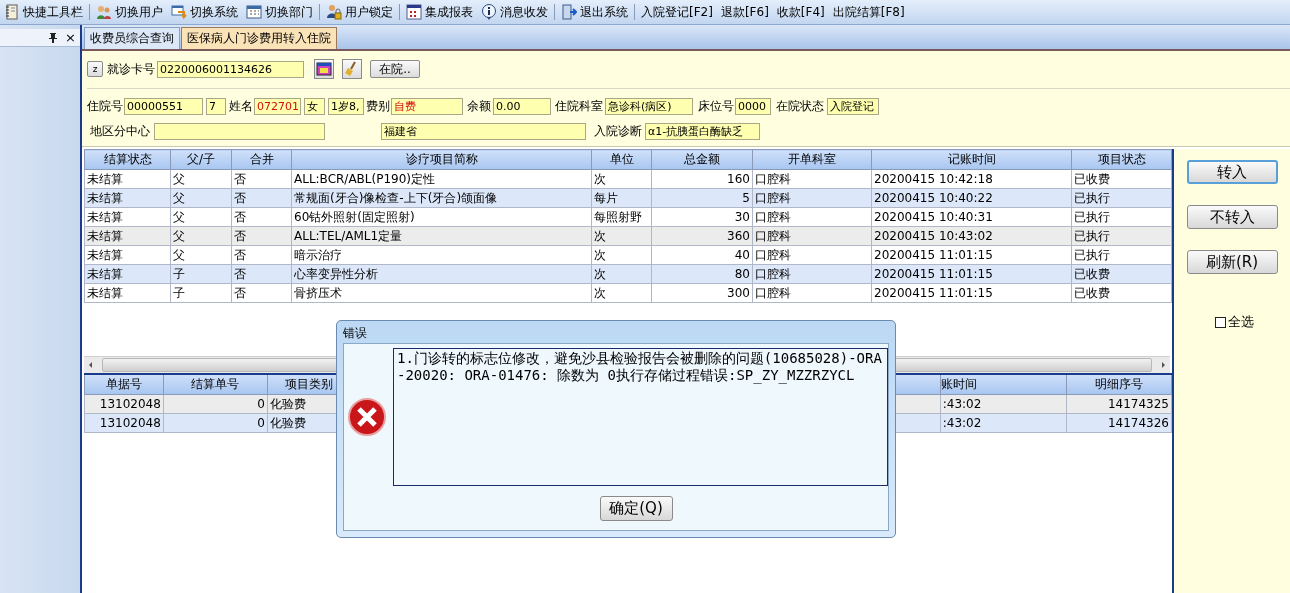 The width and height of the screenshot is (1290, 593). Describe the element at coordinates (241, 106) in the screenshot. I see `field-label: 姓名` at that location.